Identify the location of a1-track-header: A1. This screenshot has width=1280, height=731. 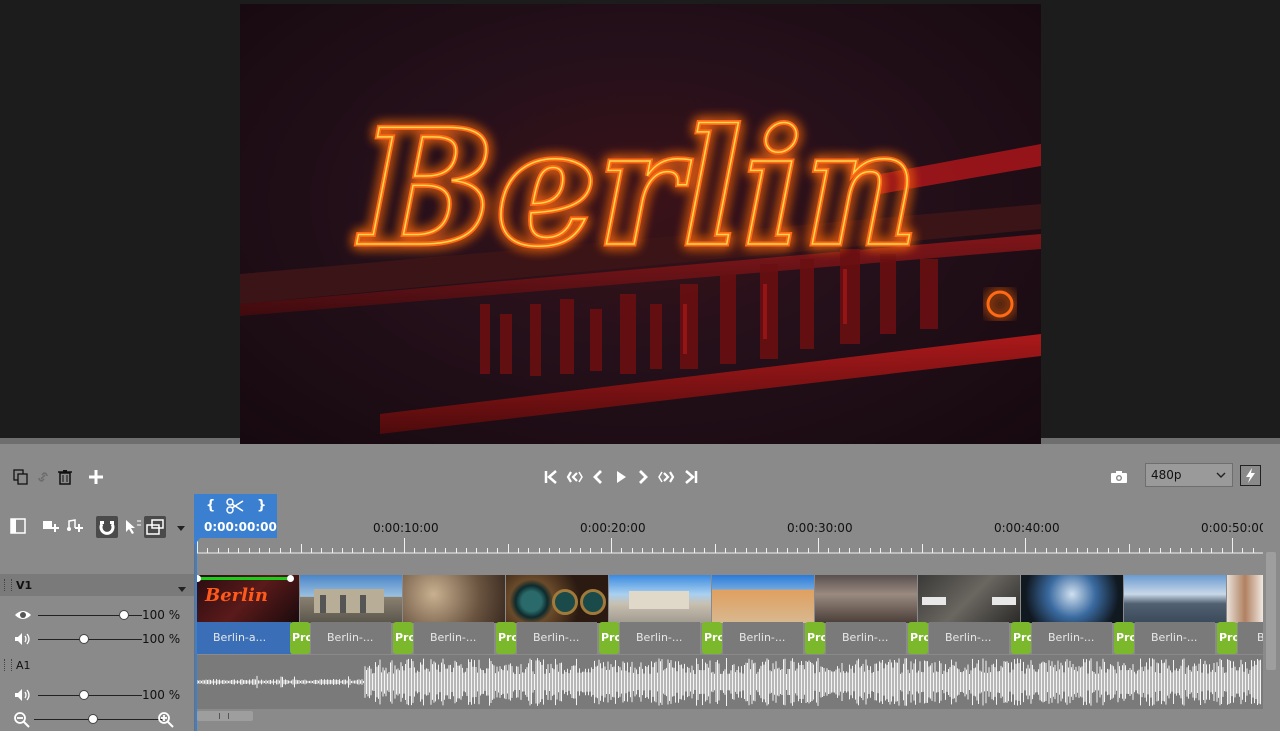
(97, 665).